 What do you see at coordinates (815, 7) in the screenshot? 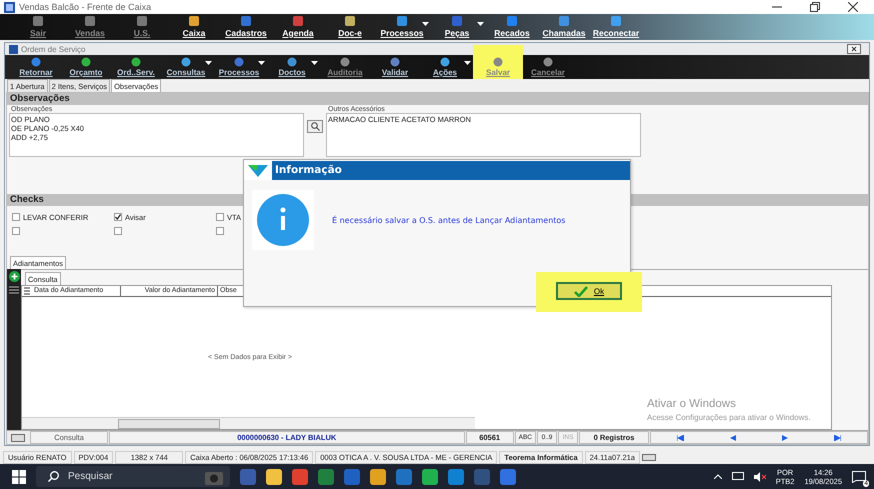
I see `restore-icon` at bounding box center [815, 7].